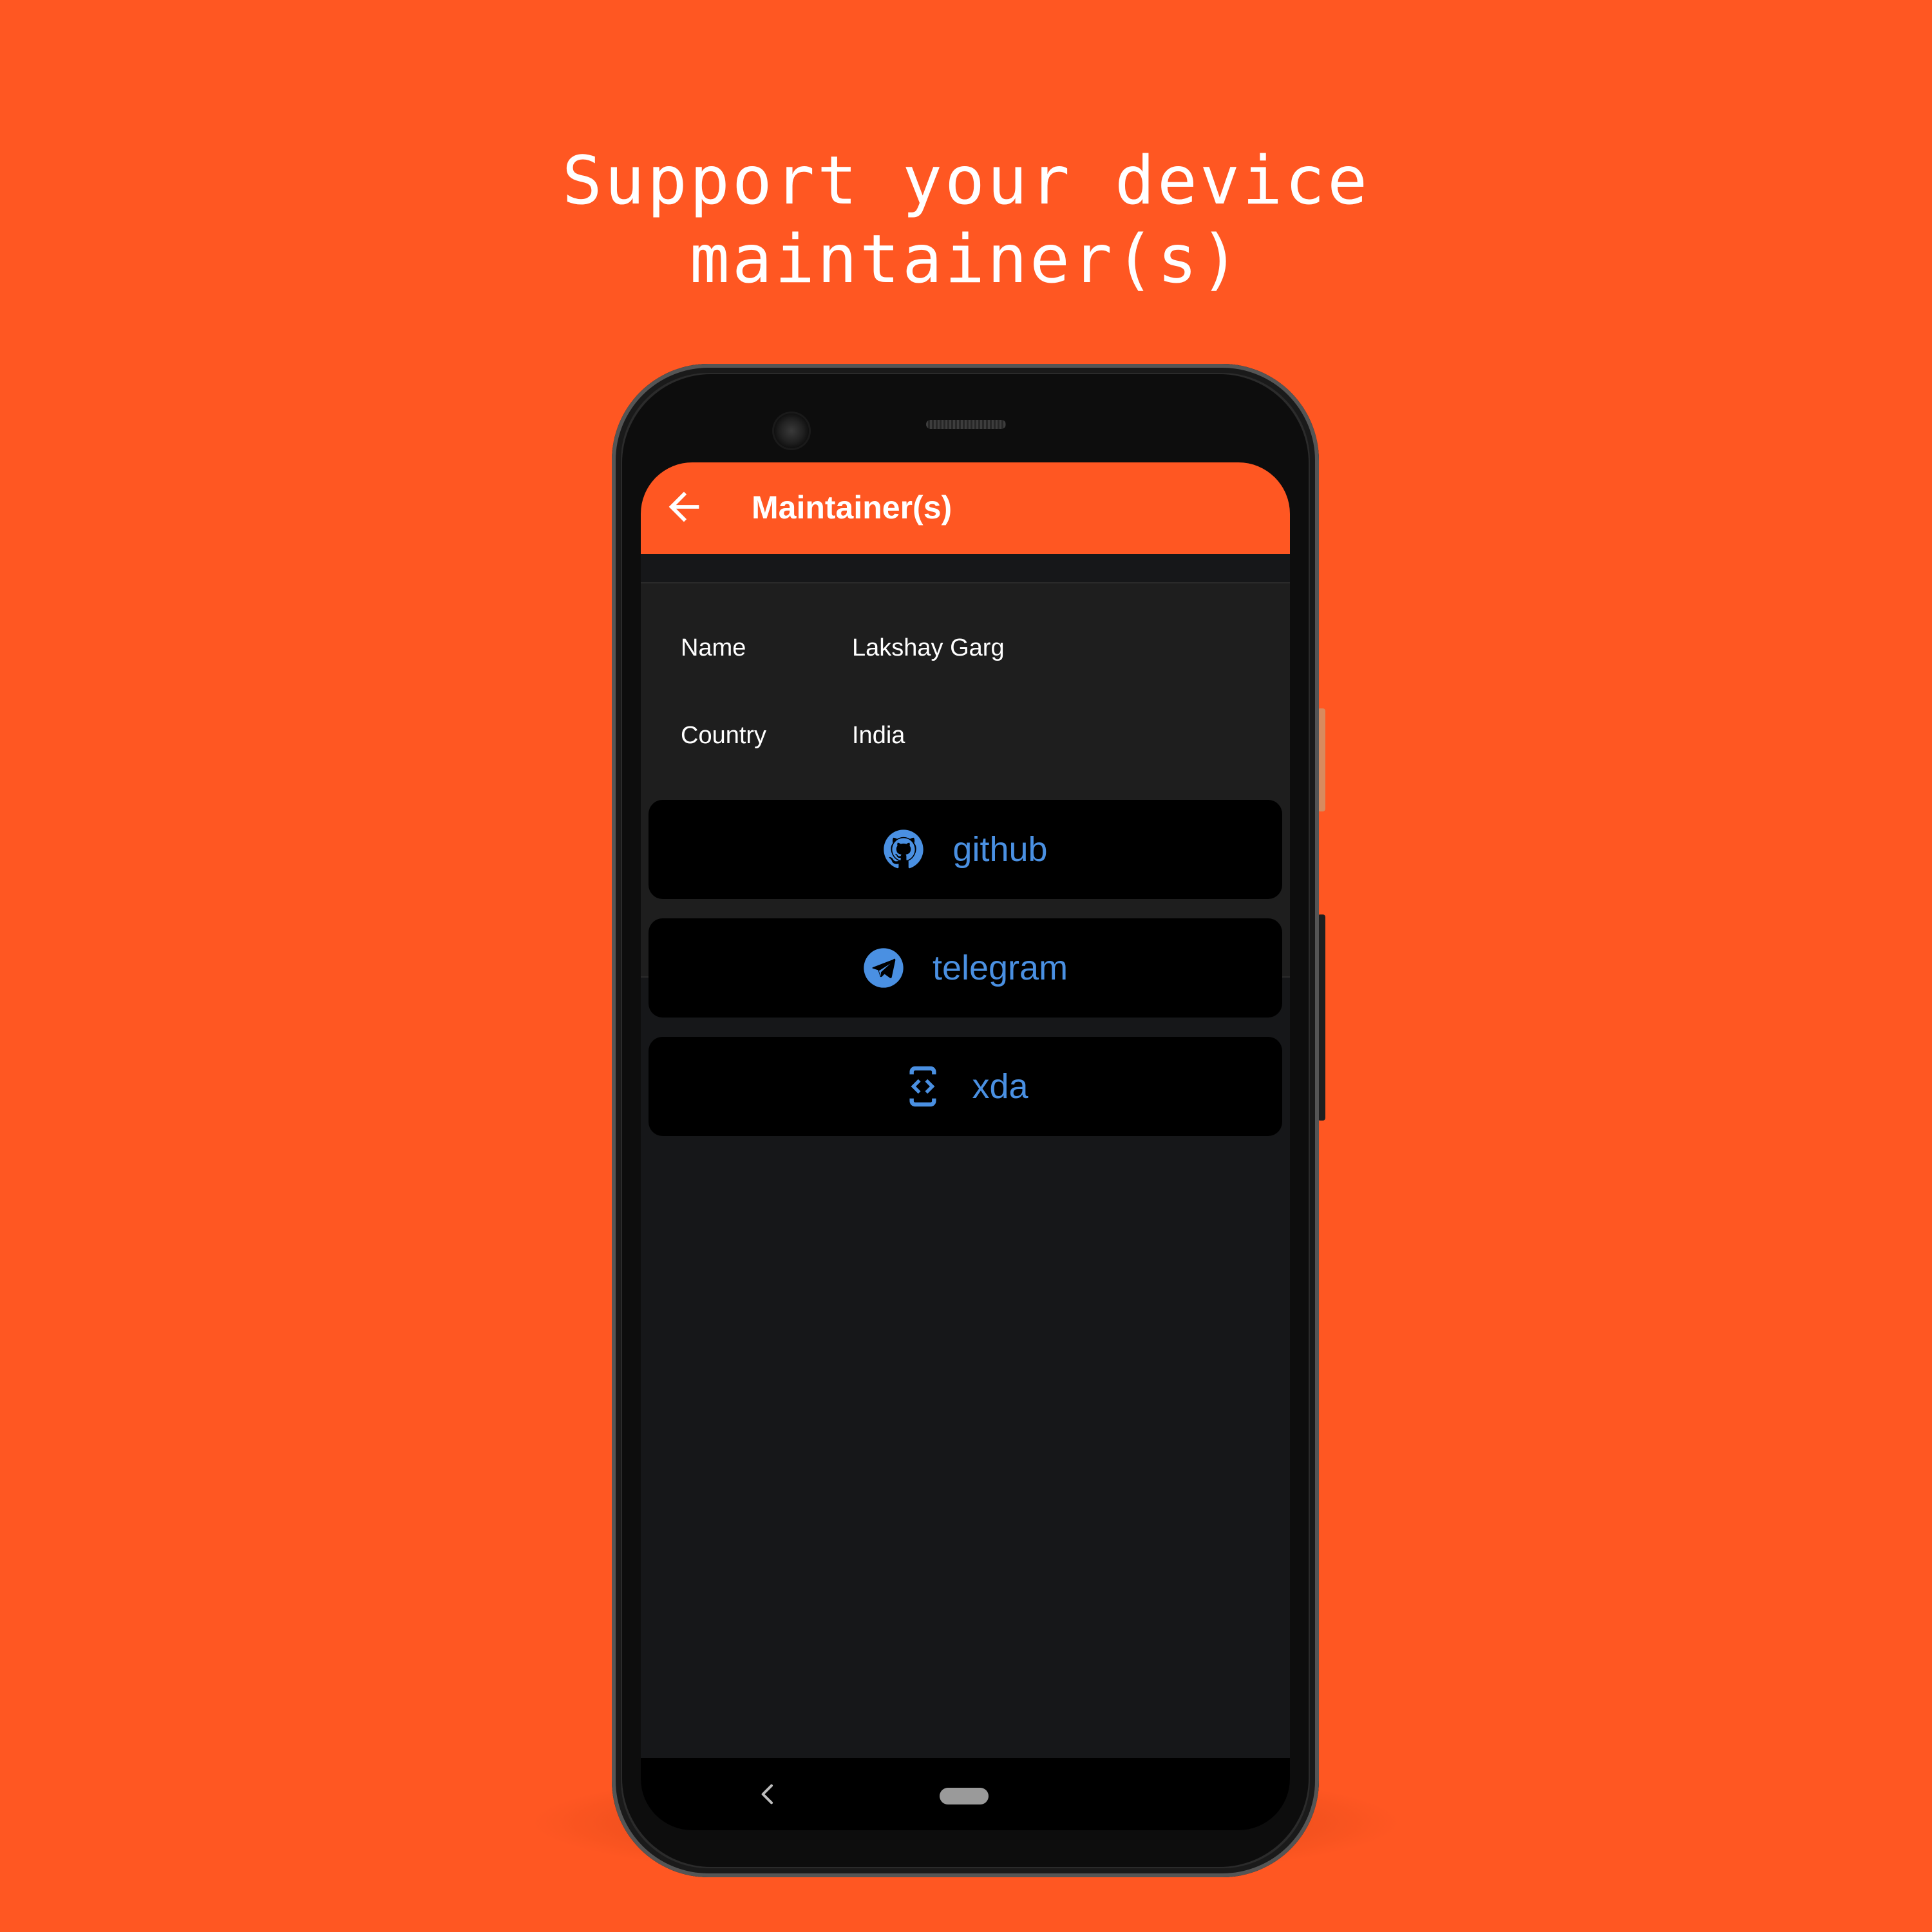 This screenshot has width=1932, height=1932. Describe the element at coordinates (714, 647) in the screenshot. I see `name-label: Name` at that location.